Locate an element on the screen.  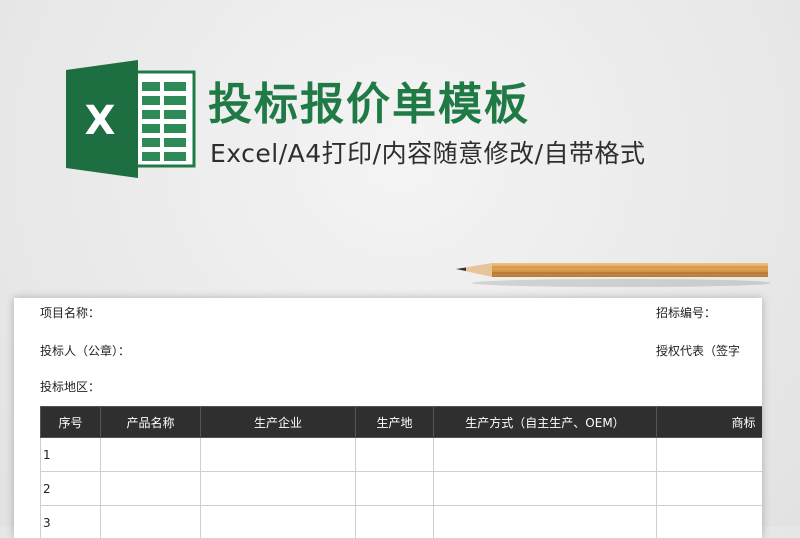
table-row: 3 is located at coordinates (402, 522).